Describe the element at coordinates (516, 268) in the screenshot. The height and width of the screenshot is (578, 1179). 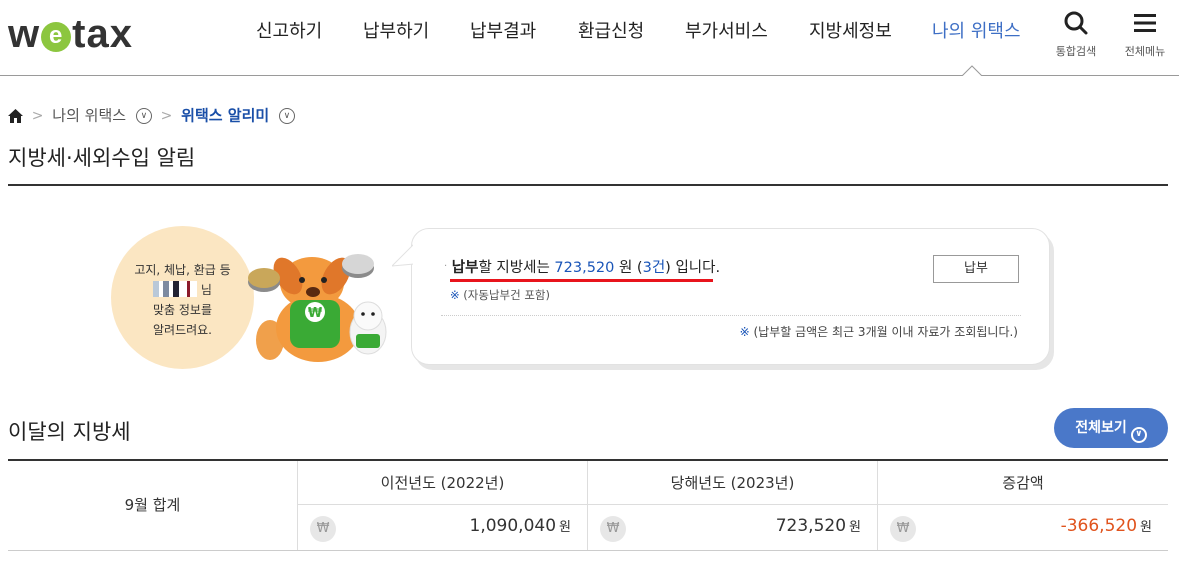
I see `summary-mid: 할 지방세는` at that location.